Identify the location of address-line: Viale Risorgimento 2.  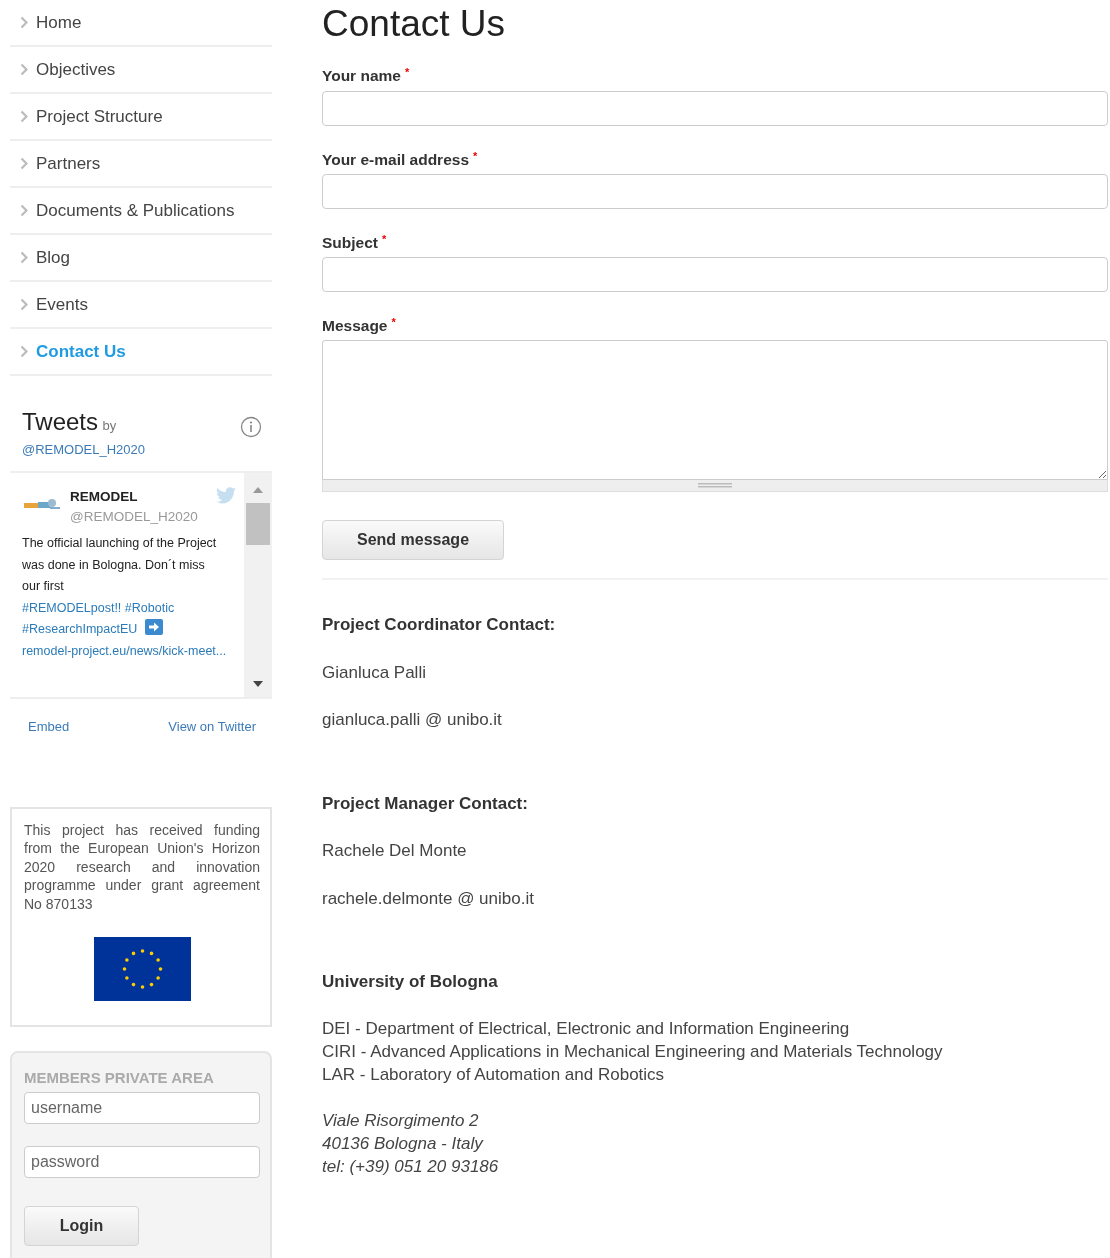
(401, 1120).